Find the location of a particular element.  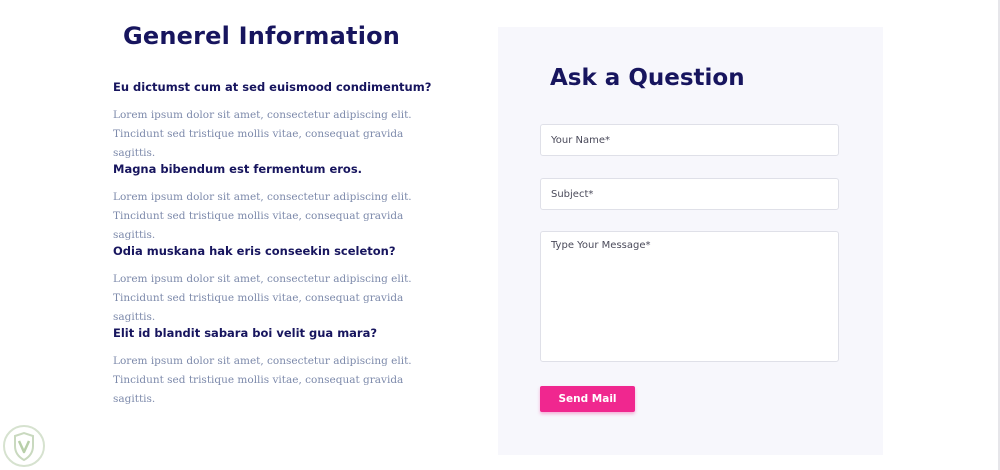

info-title: Generel Information is located at coordinates (262, 36).